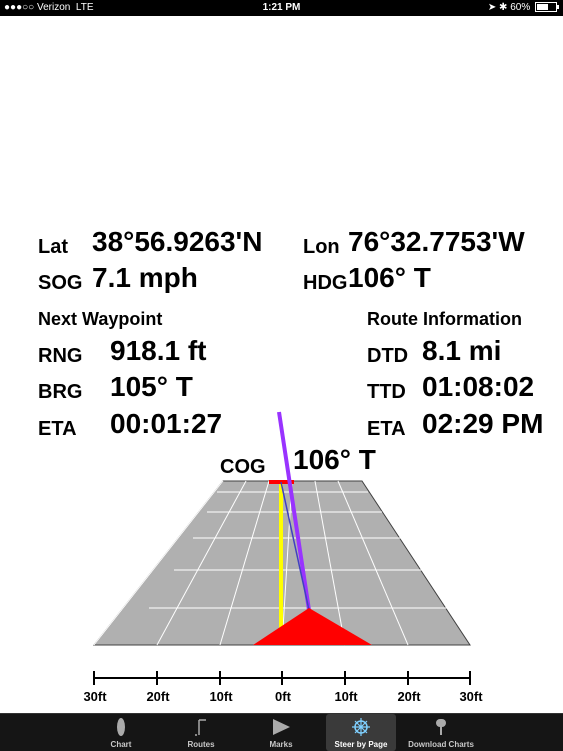 This screenshot has width=563, height=751. What do you see at coordinates (151, 386) in the screenshot?
I see `brg-value: 105° T` at bounding box center [151, 386].